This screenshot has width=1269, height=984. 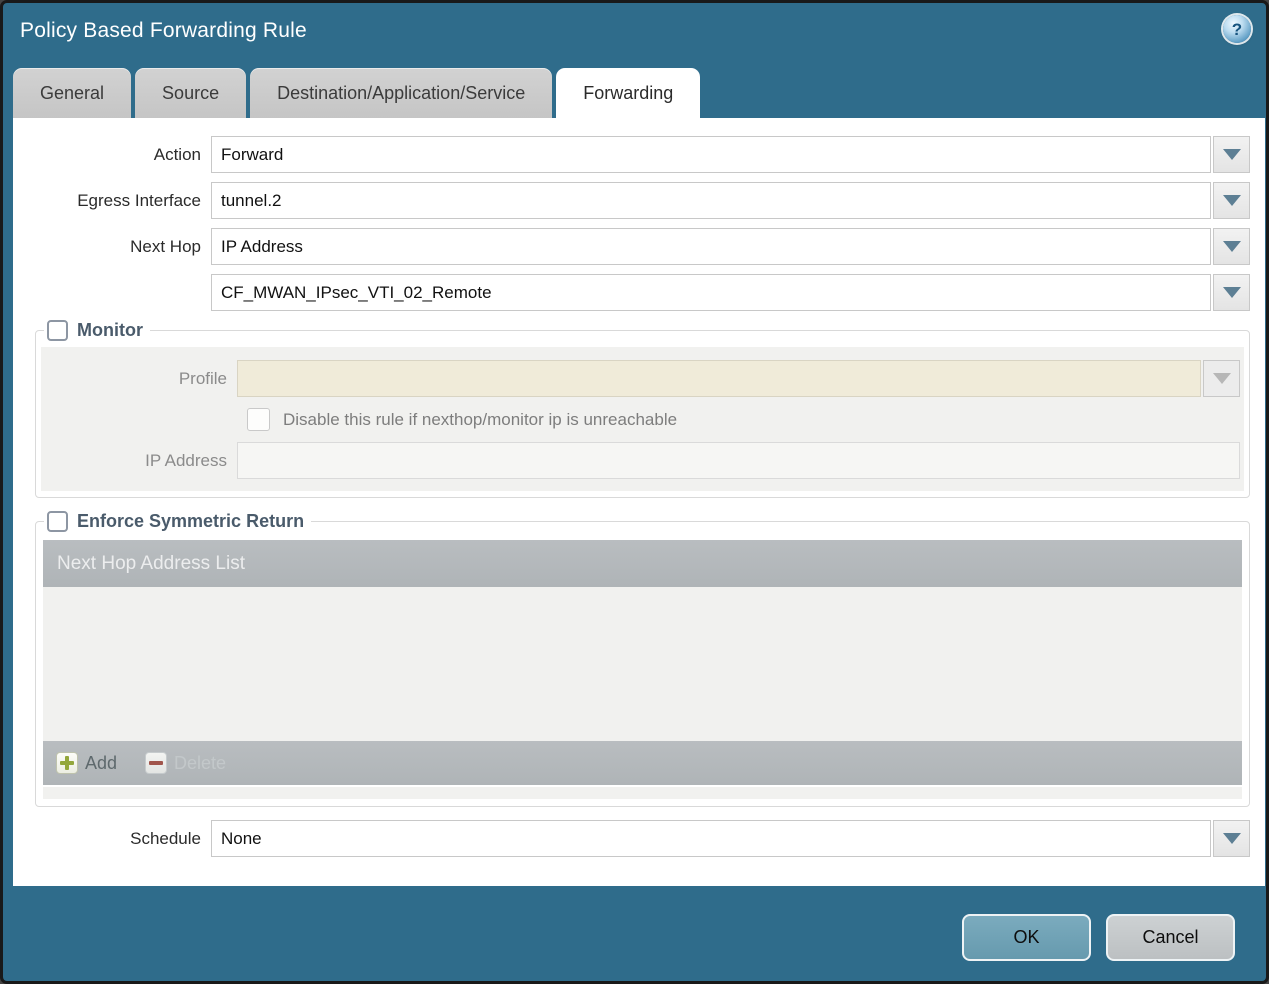 What do you see at coordinates (151, 563) in the screenshot?
I see `next-hop-address-list-column-header: Next Hop Address List` at bounding box center [151, 563].